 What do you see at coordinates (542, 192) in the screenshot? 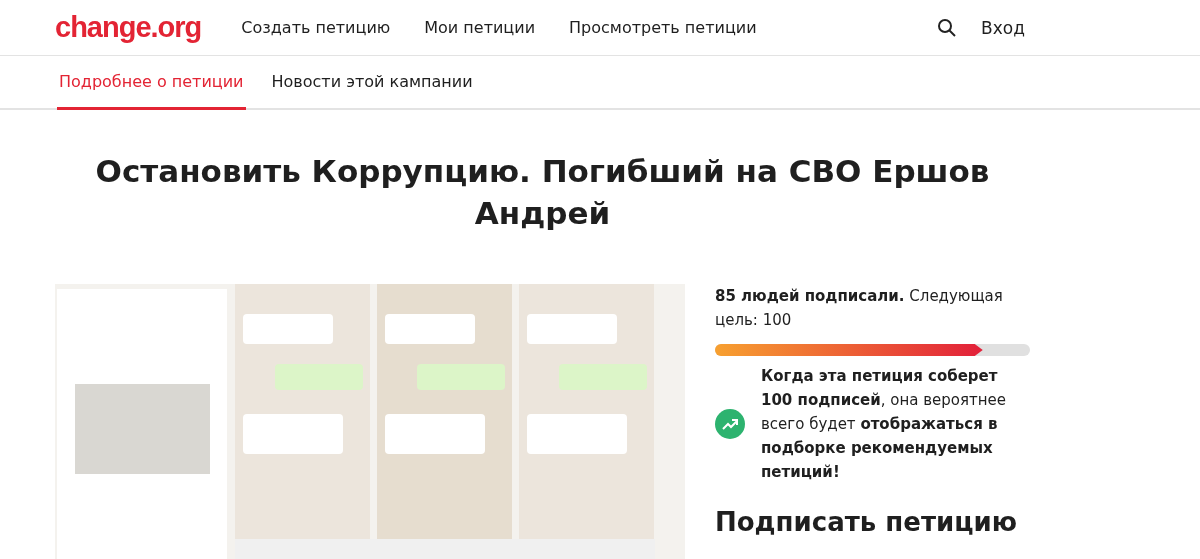
I see `petition-title: Остановить Коррупцию. Погибший на СВО Ершов Андрей` at bounding box center [542, 192].